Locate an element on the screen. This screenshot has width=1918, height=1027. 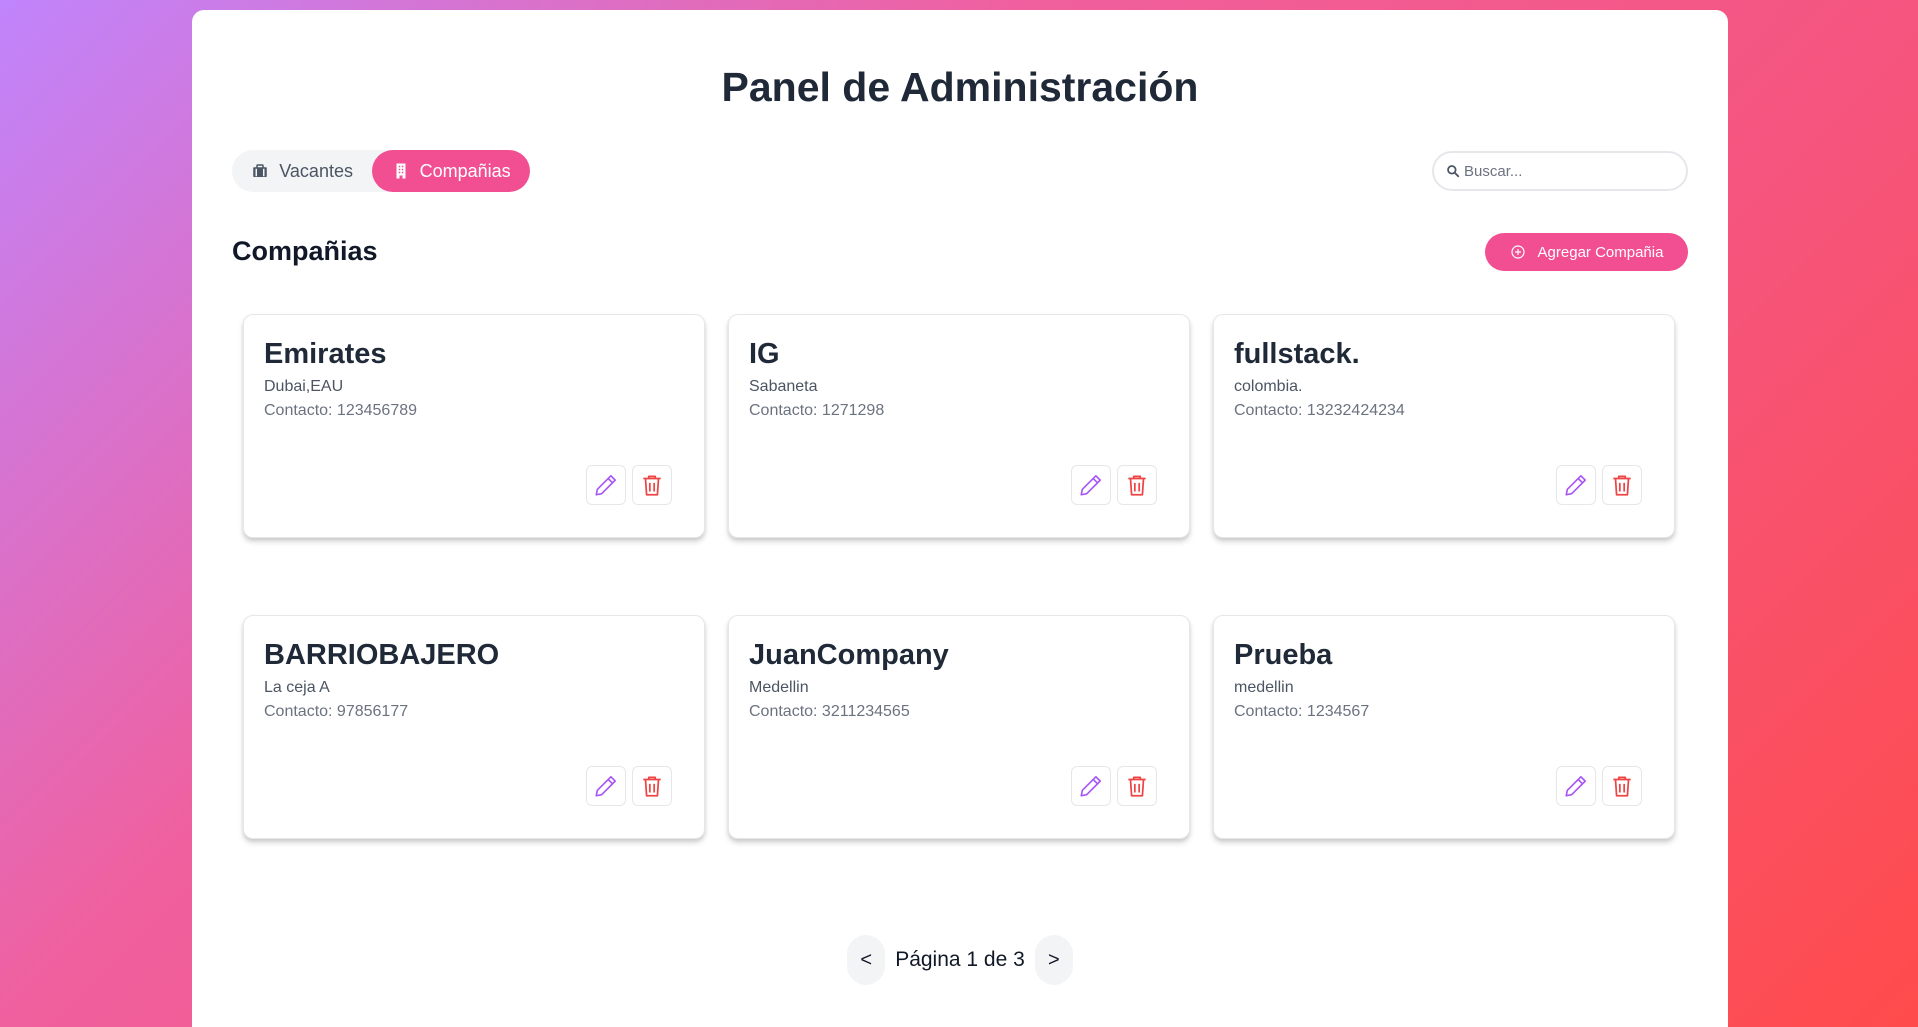
company-location: colombia. is located at coordinates (1268, 386).